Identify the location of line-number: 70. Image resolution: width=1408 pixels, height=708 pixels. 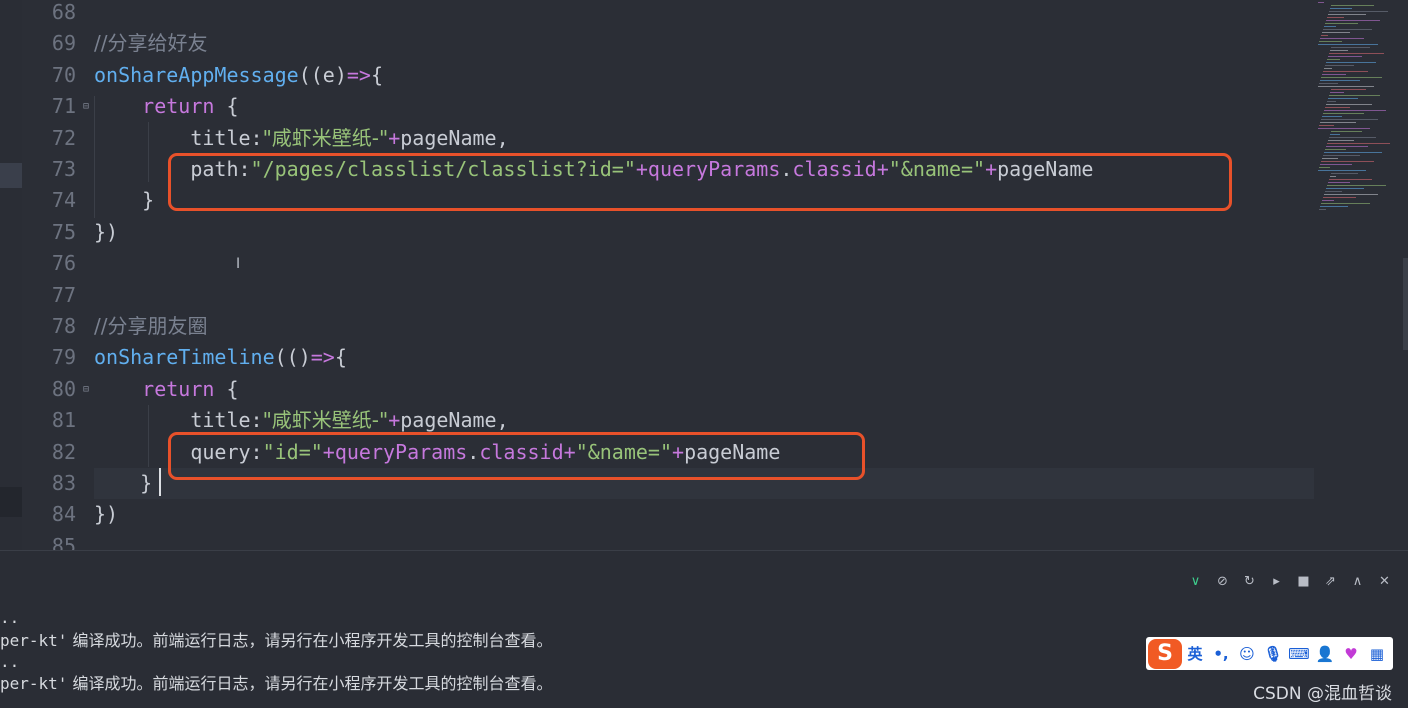
(63, 75).